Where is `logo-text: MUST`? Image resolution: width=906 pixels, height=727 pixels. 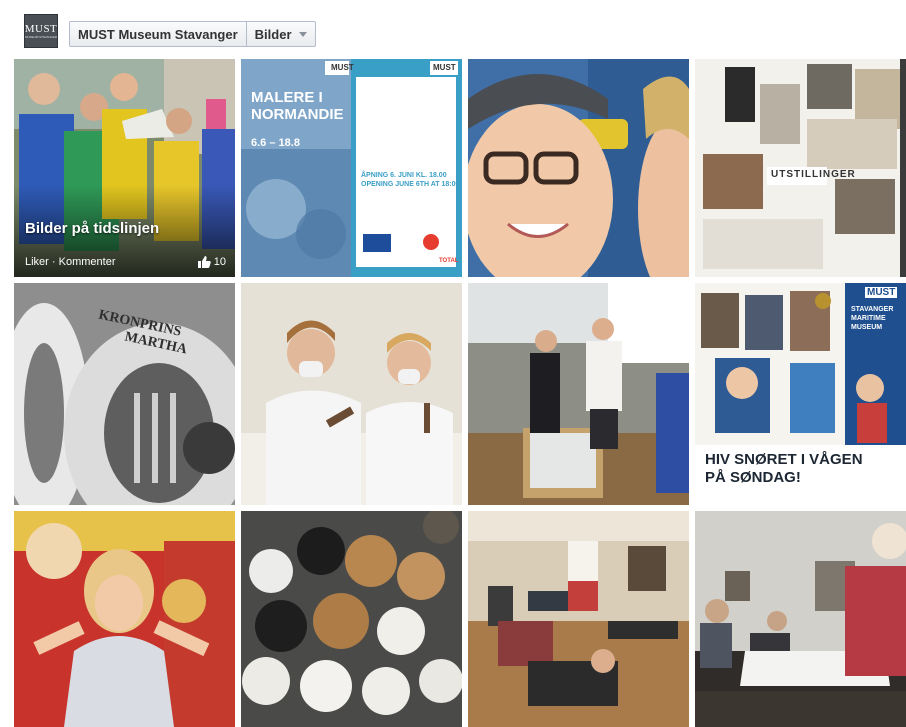
logo-text: MUST is located at coordinates (41, 28).